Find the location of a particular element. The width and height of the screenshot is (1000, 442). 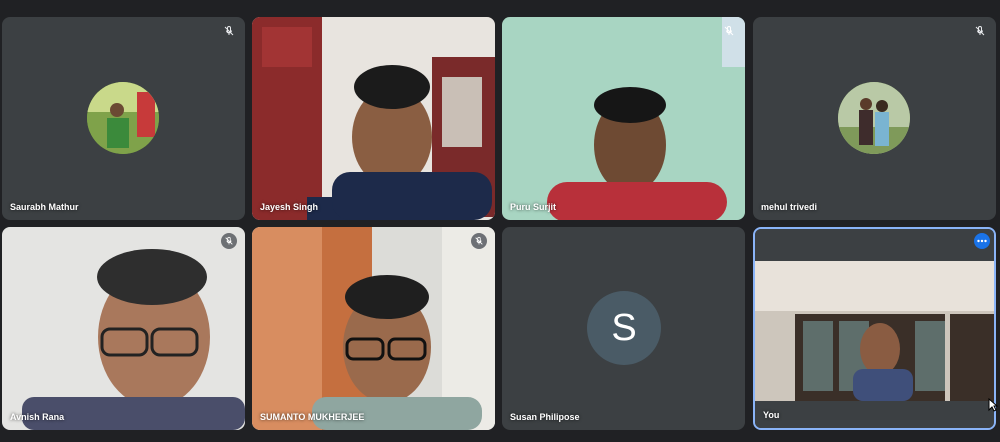

participant-name: Saurabh Mathur is located at coordinates (44, 207).